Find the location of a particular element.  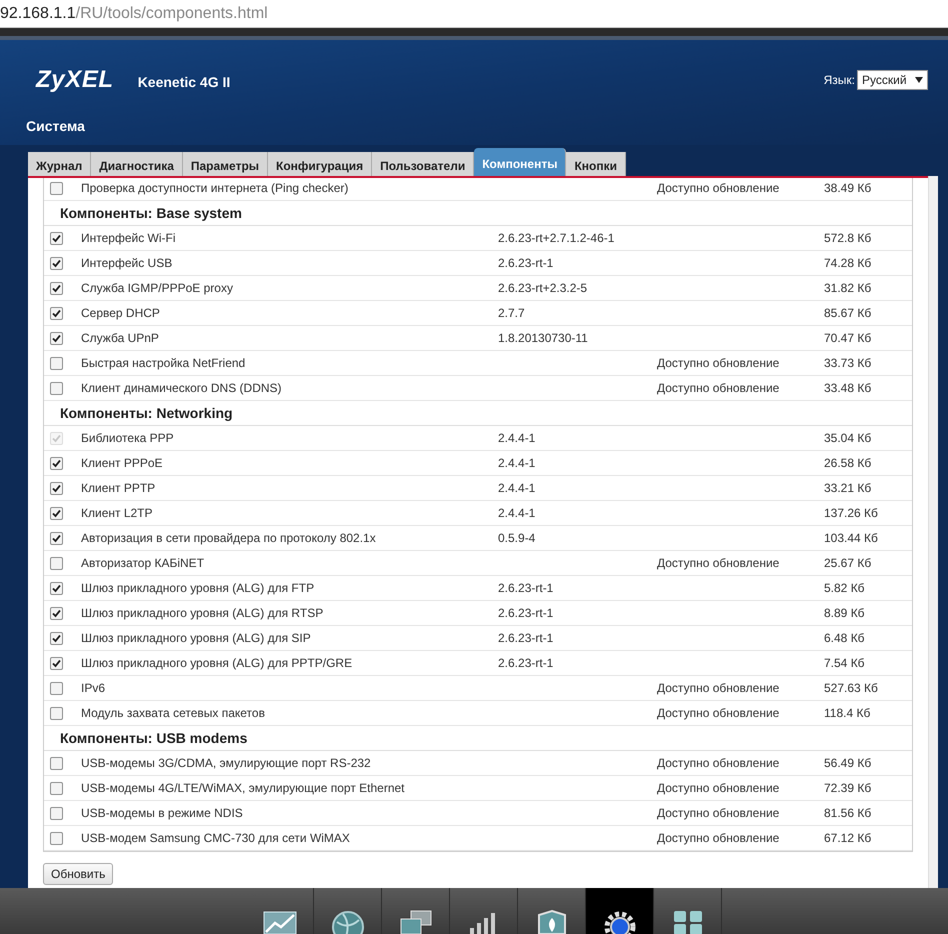

component-name: Шлюз прикладного уровня (ALG) для PPTP/GRE is located at coordinates (216, 663).